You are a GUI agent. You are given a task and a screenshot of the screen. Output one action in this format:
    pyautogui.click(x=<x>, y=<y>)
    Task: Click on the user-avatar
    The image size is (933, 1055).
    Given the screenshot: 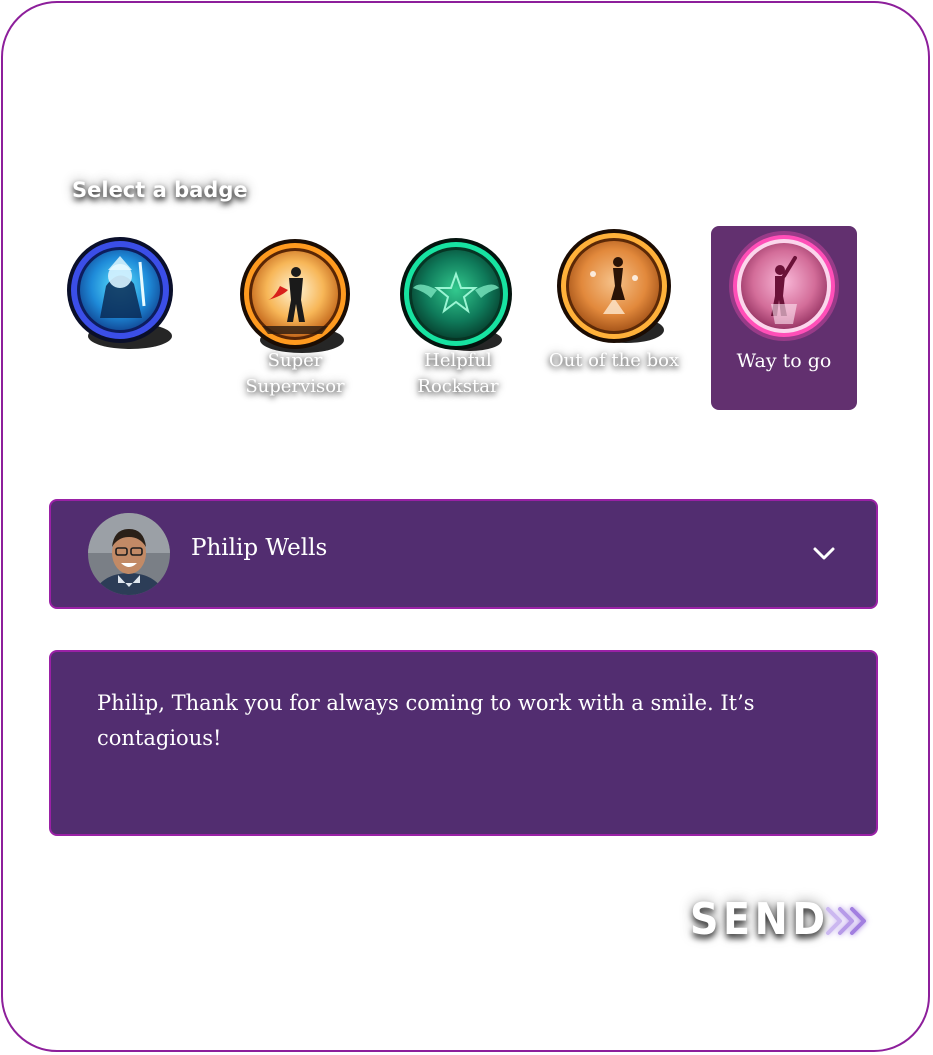 What is the action you would take?
    pyautogui.click(x=129, y=554)
    